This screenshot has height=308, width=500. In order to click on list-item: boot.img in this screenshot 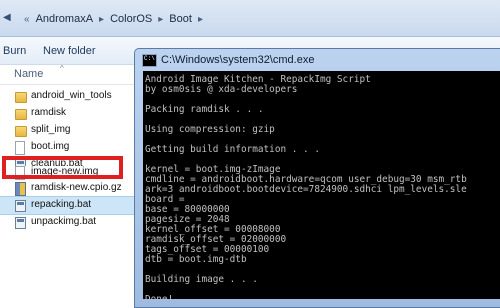, I will do `click(69, 147)`.